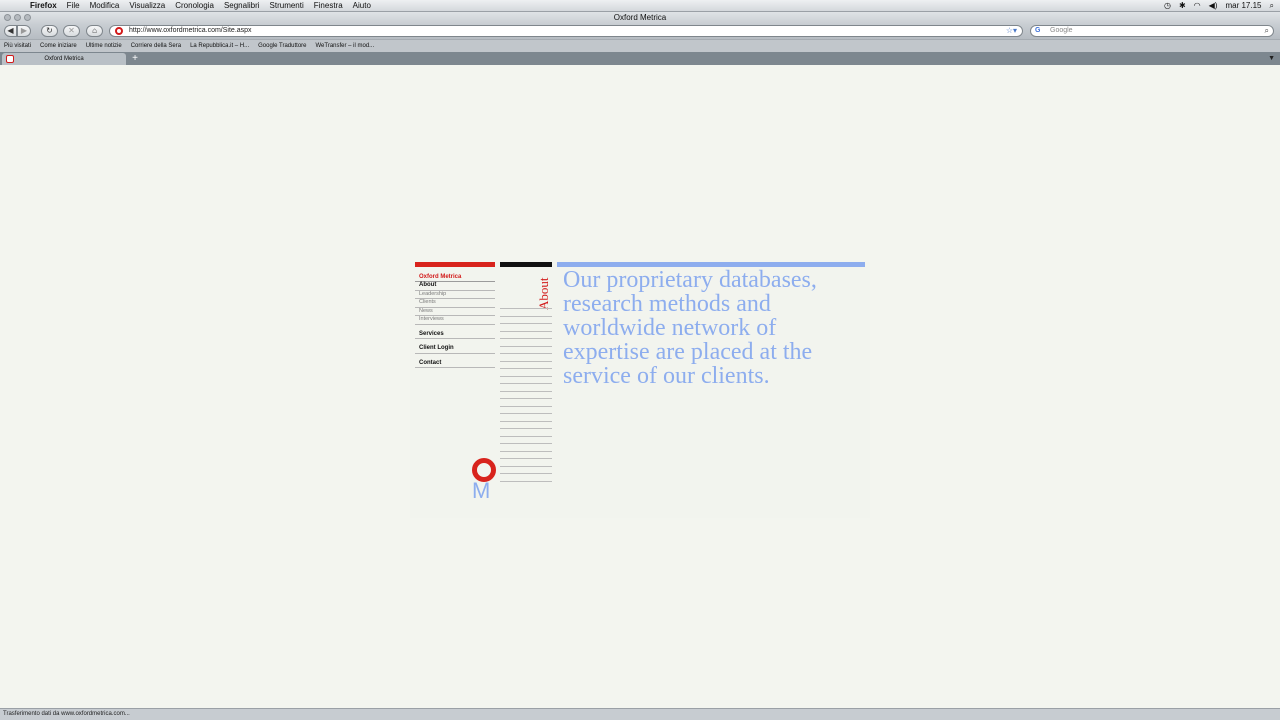 The image size is (1280, 720). Describe the element at coordinates (455, 364) in the screenshot. I see `nav-contact: Contact` at that location.